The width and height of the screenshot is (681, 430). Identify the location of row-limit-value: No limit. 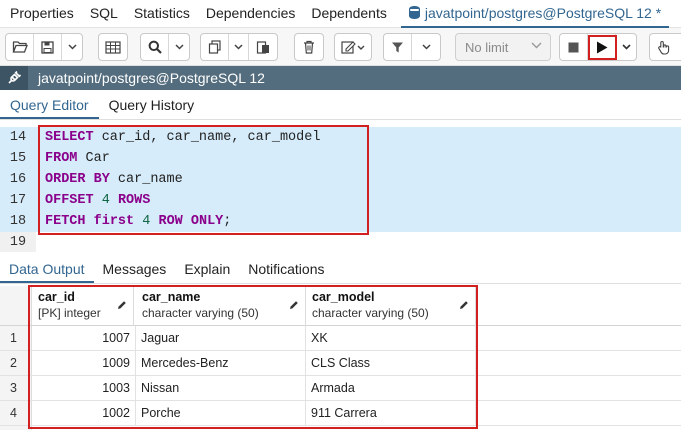
(487, 47).